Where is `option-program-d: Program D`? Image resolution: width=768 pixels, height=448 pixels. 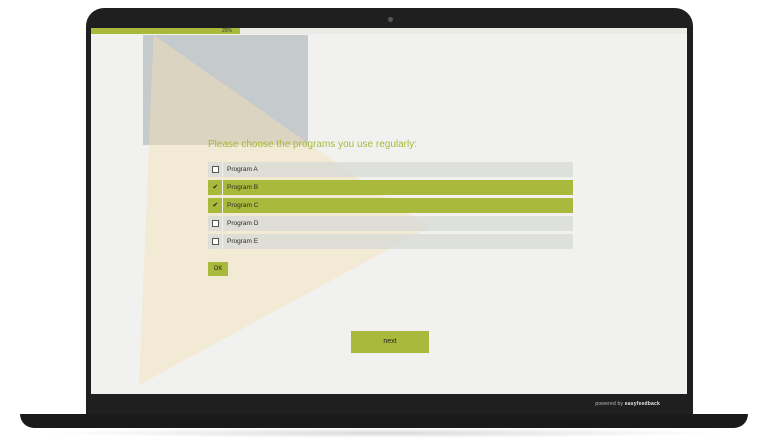
option-program-d: Program D is located at coordinates (390, 223).